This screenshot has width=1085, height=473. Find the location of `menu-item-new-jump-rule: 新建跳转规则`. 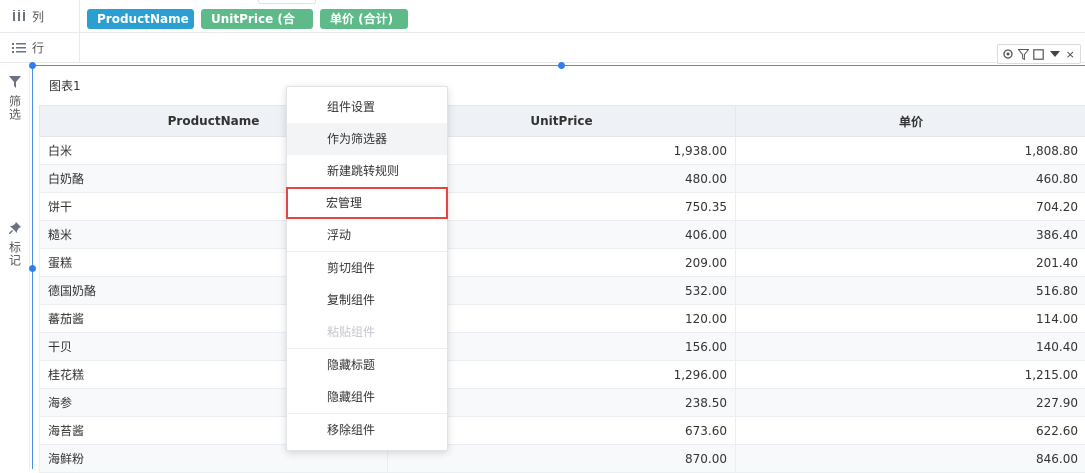

menu-item-new-jump-rule: 新建跳转规则 is located at coordinates (367, 171).